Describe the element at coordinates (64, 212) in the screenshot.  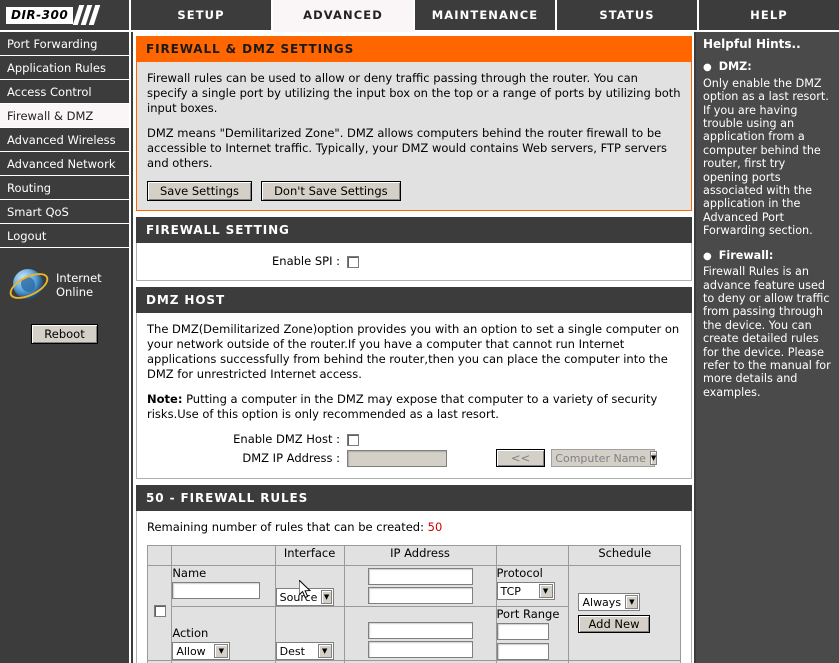
I see `sidebar-item-smart-qos: Smart QoS` at that location.